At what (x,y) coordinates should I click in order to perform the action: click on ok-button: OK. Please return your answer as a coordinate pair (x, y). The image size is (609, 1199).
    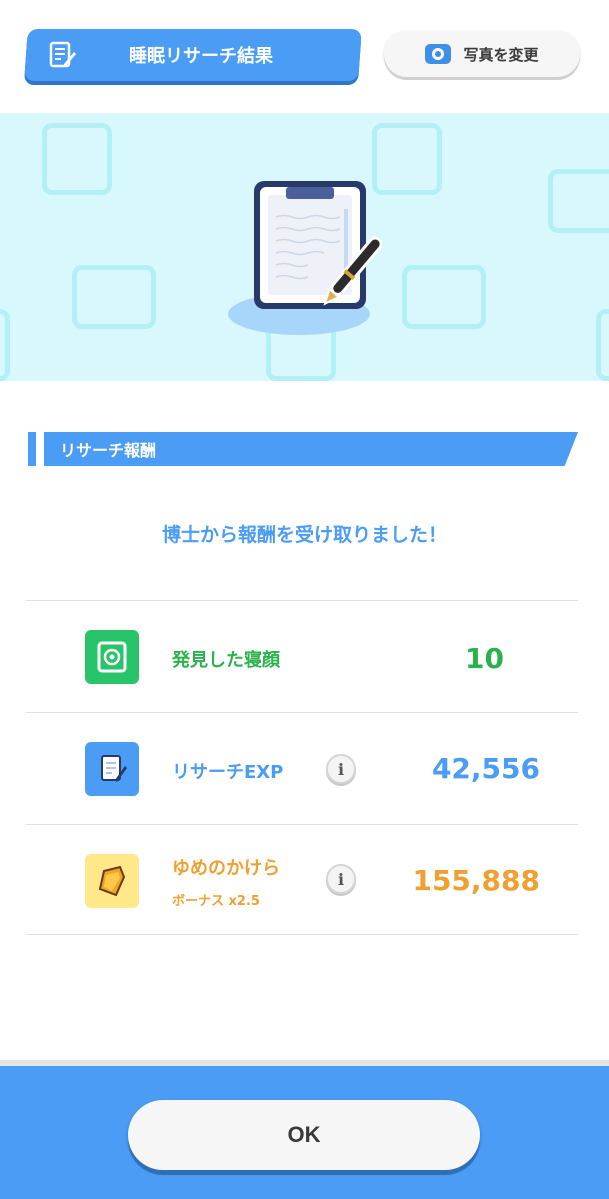
    Looking at the image, I should click on (304, 1135).